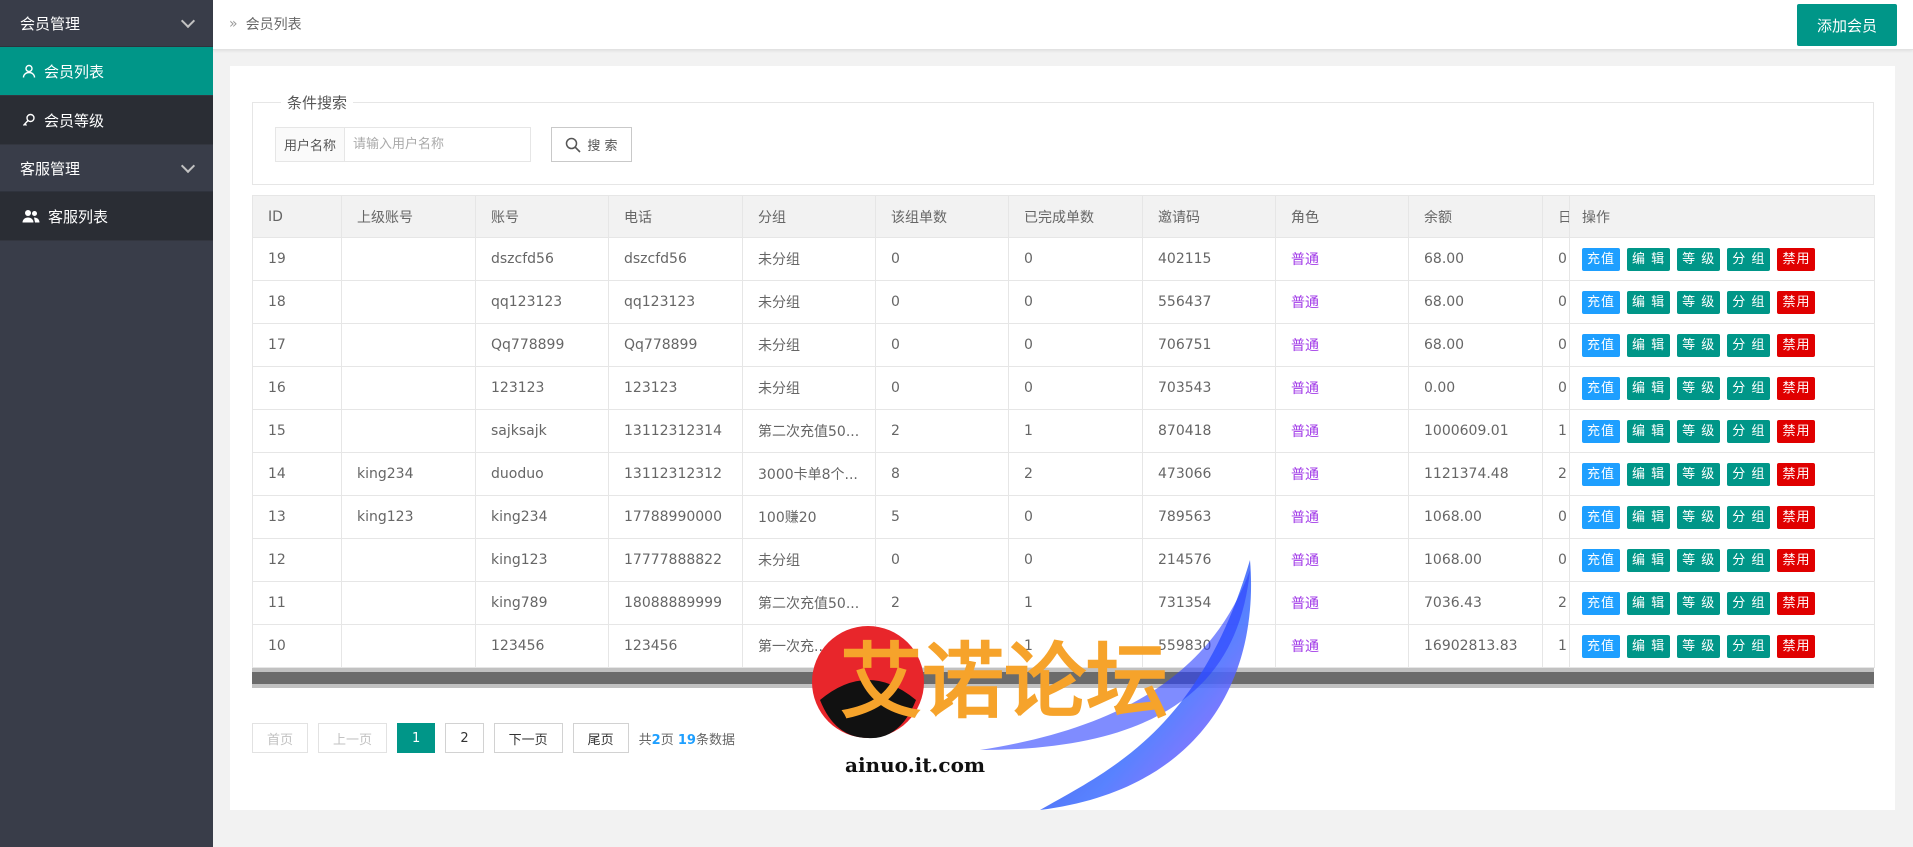 Image resolution: width=1913 pixels, height=847 pixels. What do you see at coordinates (1475, 302) in the screenshot?
I see `table-cell: 68.00` at bounding box center [1475, 302].